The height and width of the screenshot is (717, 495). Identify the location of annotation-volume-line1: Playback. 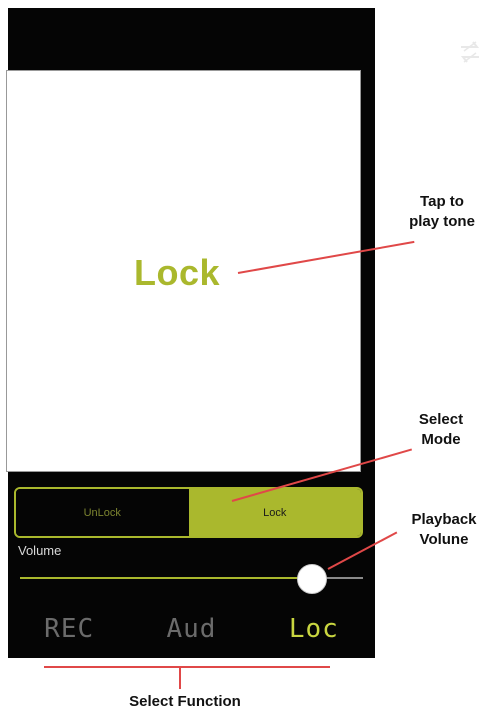
(444, 519).